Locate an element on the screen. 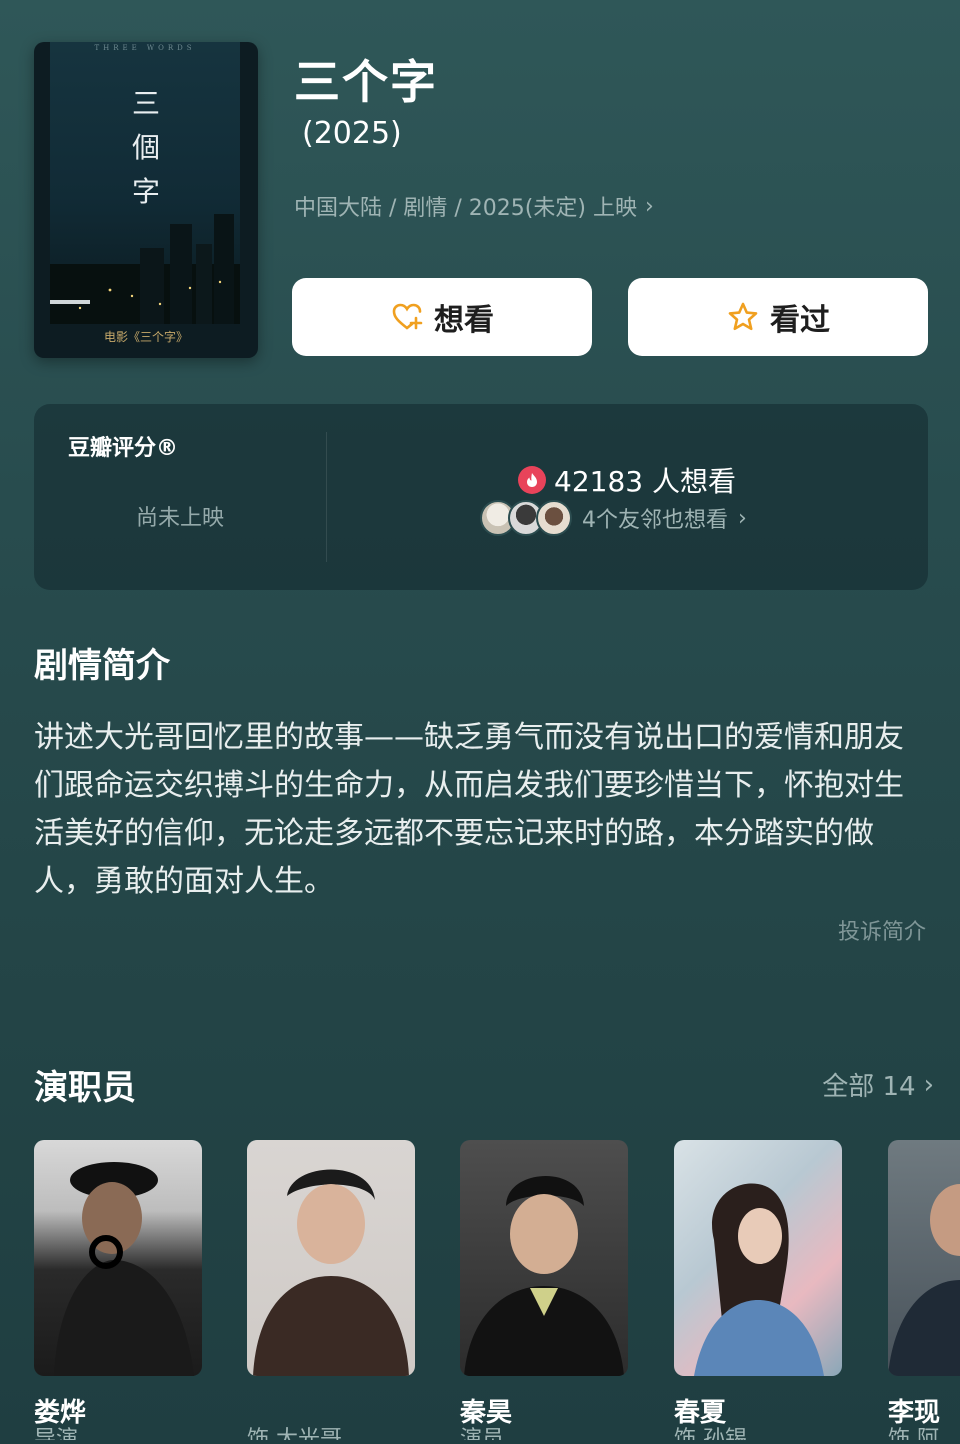 The height and width of the screenshot is (1444, 960). cast-card: 秦昊 演员 is located at coordinates (544, 1290).